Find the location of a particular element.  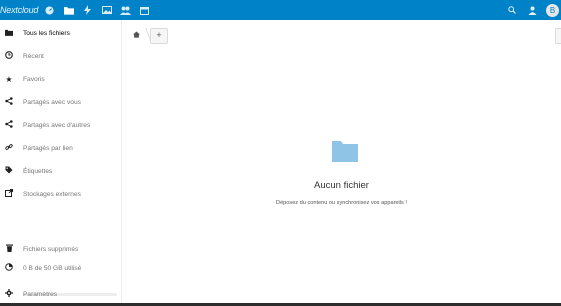

sidebar-item-label: Récent is located at coordinates (33, 56).